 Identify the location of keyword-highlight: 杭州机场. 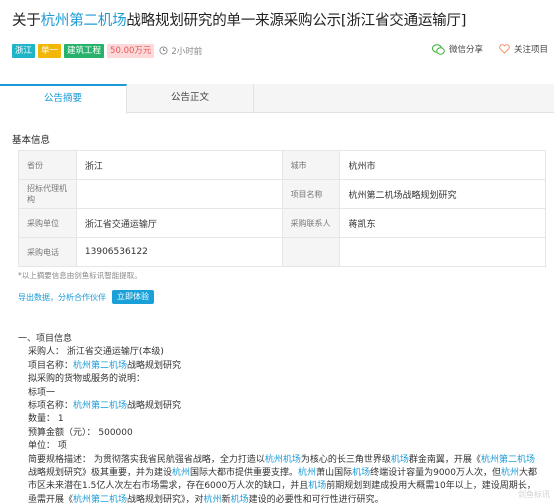
(282, 459).